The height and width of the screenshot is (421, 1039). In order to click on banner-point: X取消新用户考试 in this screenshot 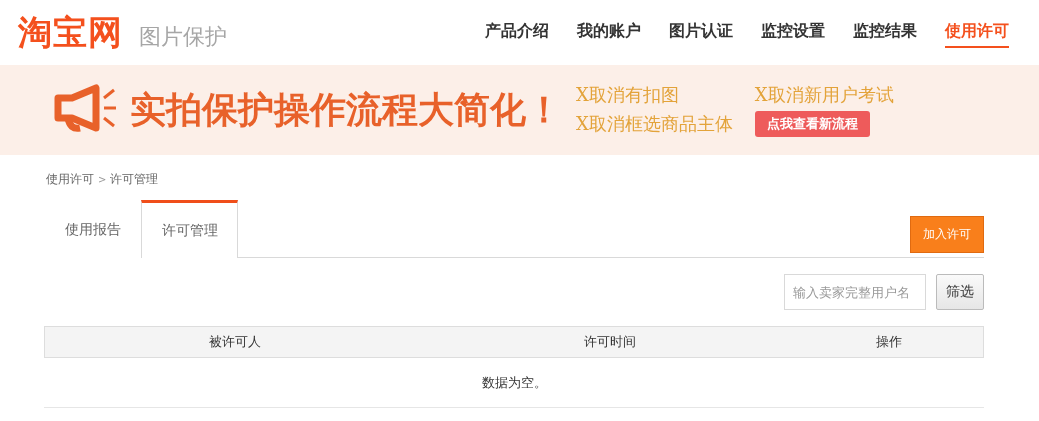, I will do `click(824, 95)`.